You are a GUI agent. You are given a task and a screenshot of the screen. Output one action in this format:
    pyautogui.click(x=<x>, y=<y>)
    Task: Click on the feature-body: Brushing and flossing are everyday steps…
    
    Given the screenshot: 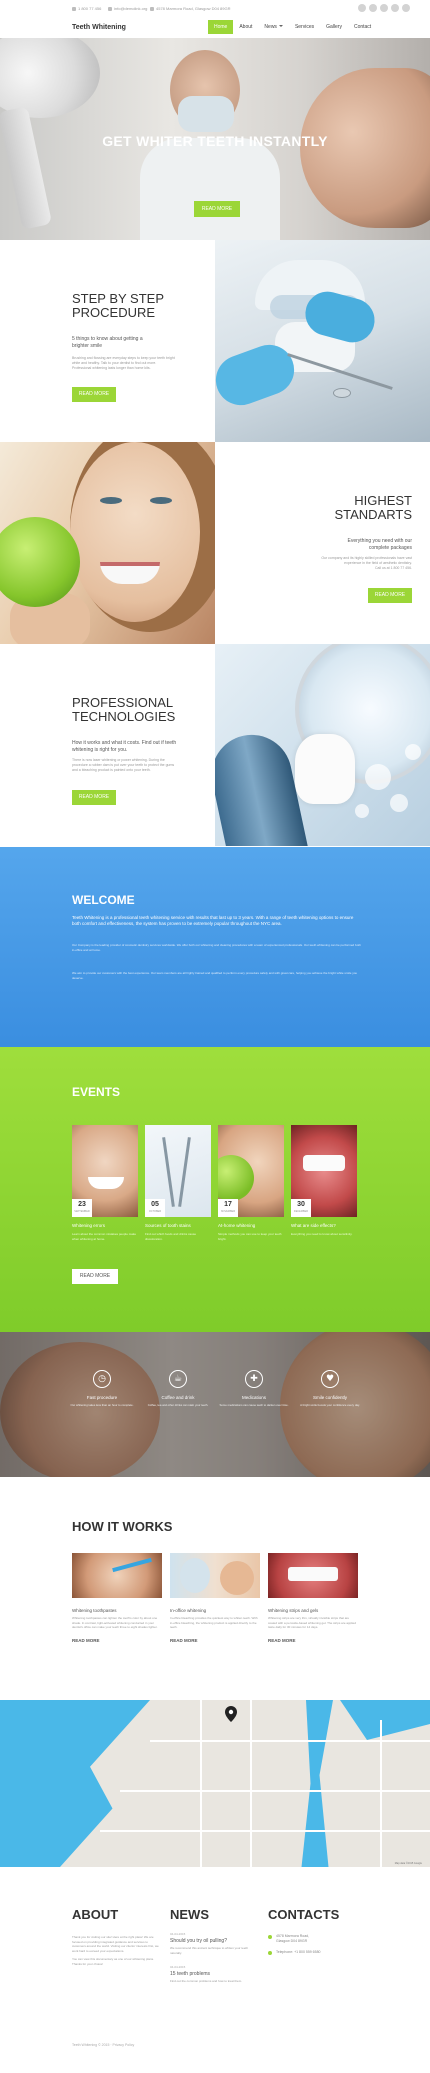 What is the action you would take?
    pyautogui.click(x=123, y=363)
    